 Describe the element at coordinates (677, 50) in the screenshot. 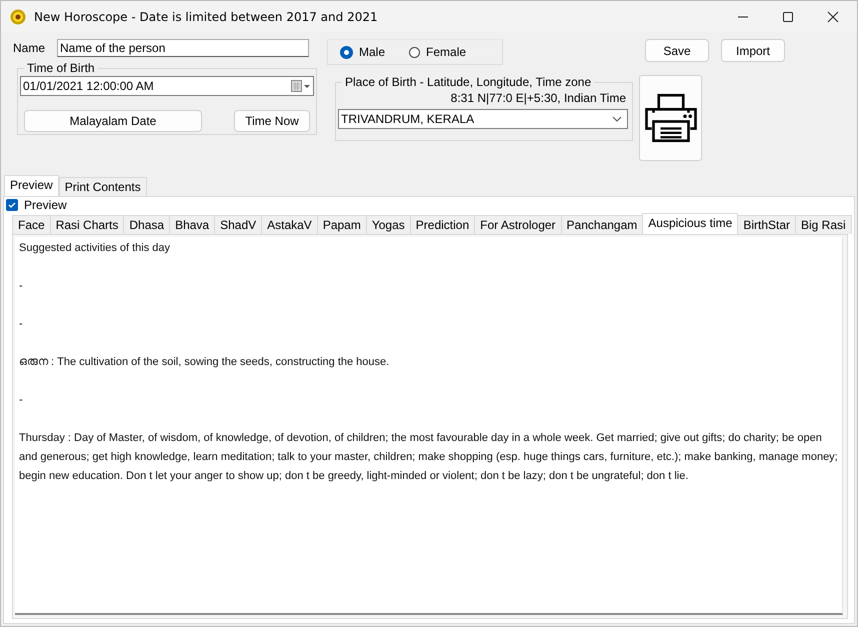

I see `save-button: Save` at that location.